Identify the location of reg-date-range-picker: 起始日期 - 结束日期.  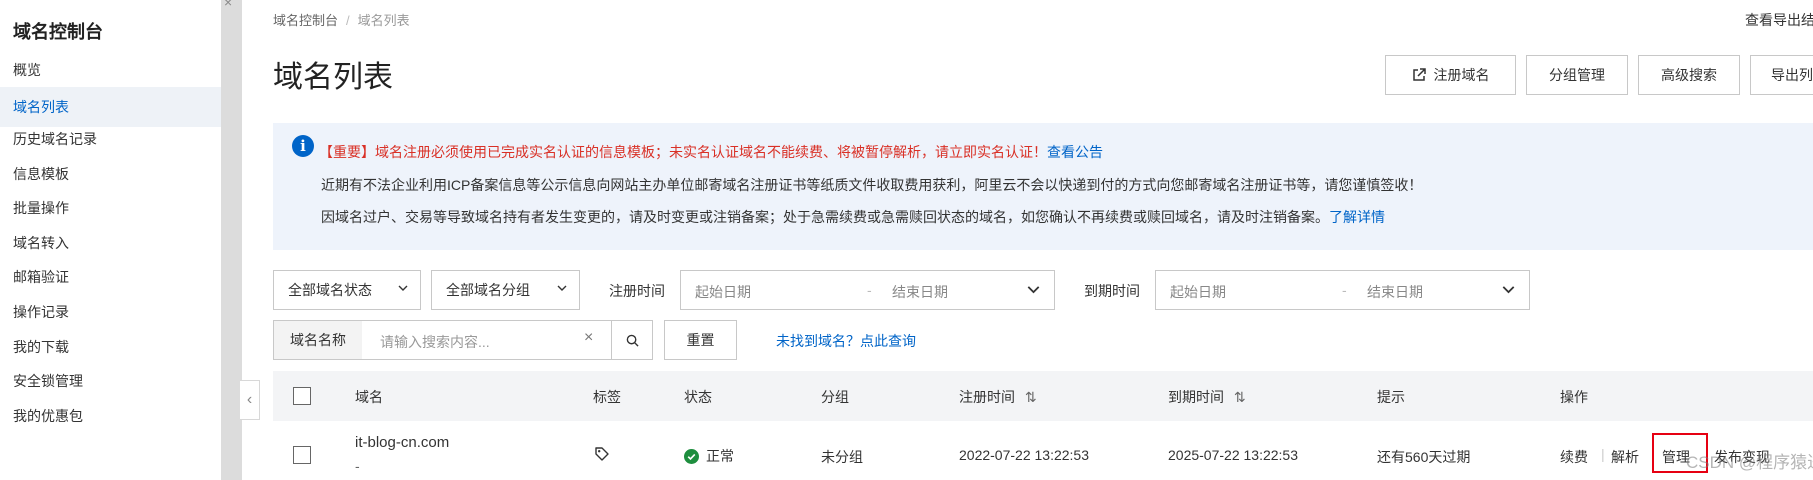
(867, 290).